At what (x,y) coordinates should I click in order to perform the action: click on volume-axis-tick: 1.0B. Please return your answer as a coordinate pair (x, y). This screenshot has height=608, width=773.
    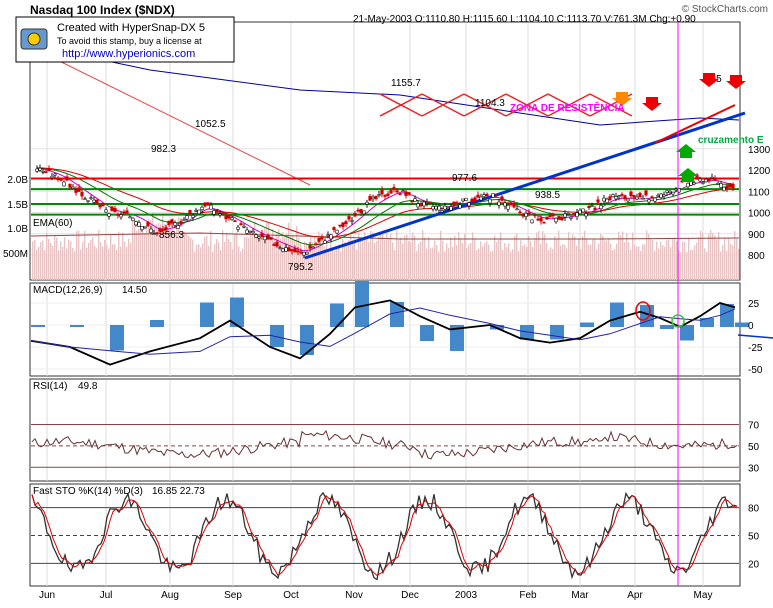
    Looking at the image, I should click on (17, 229).